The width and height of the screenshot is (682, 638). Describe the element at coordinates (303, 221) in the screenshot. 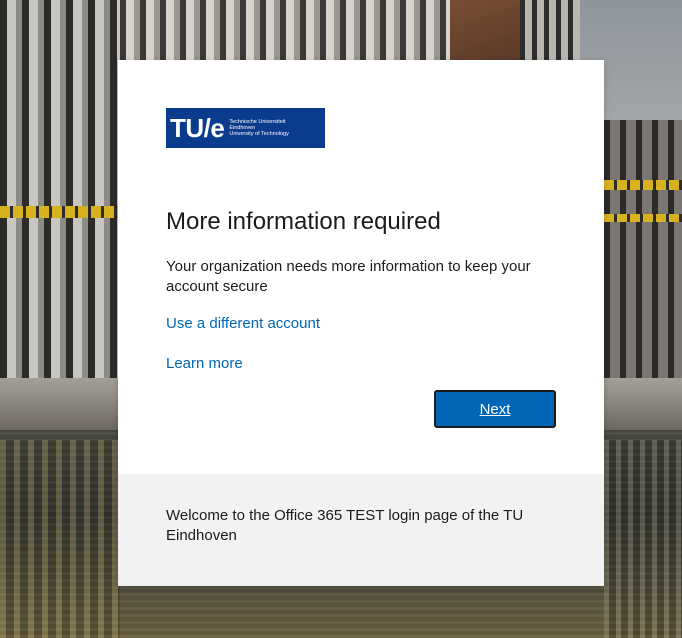

I see `page-title: More information required` at that location.